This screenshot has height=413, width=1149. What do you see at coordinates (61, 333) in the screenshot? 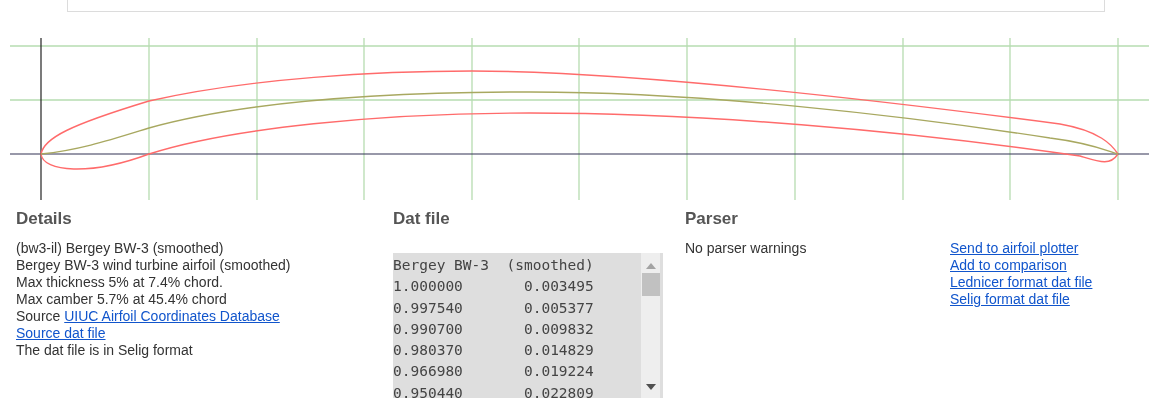
I see `source-link: Source dat file` at bounding box center [61, 333].